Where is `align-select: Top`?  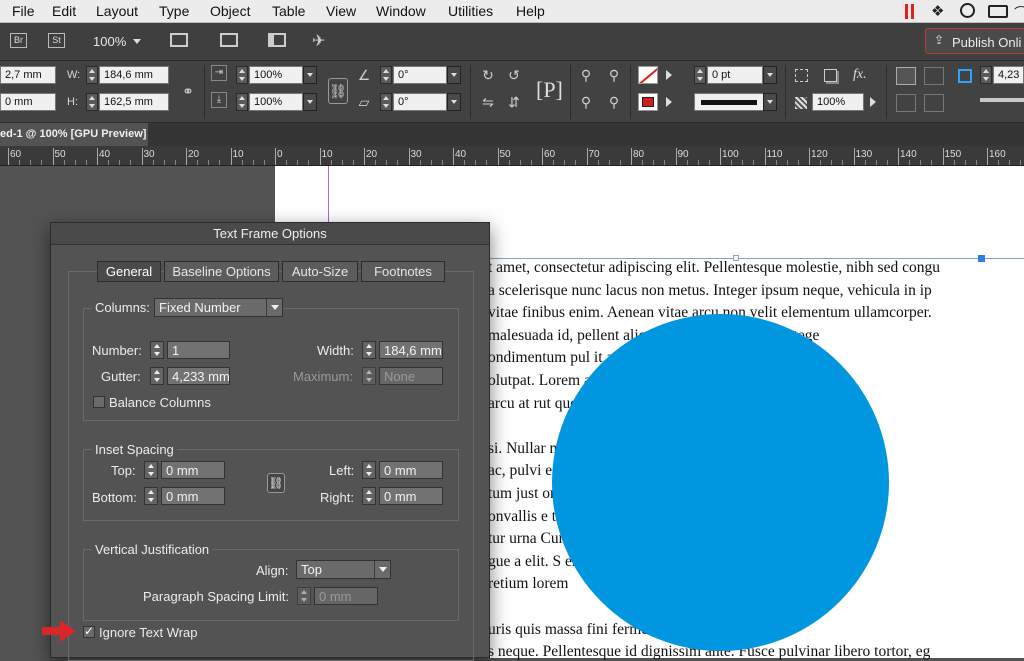
align-select: Top is located at coordinates (343, 569).